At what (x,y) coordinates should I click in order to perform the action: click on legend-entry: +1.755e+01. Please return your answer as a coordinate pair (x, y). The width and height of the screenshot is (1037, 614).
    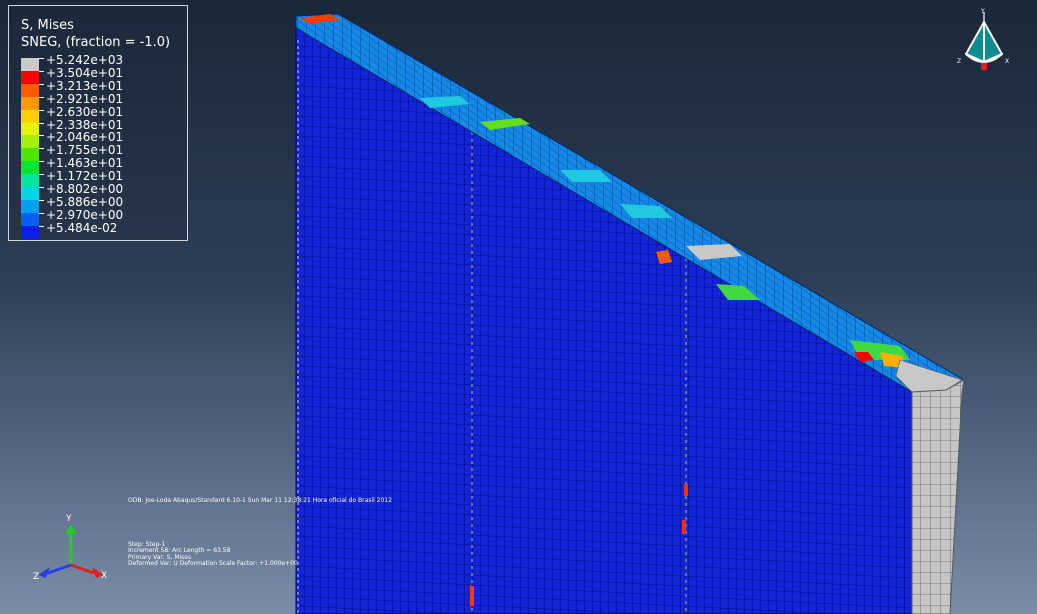
    Looking at the image, I should click on (72, 153).